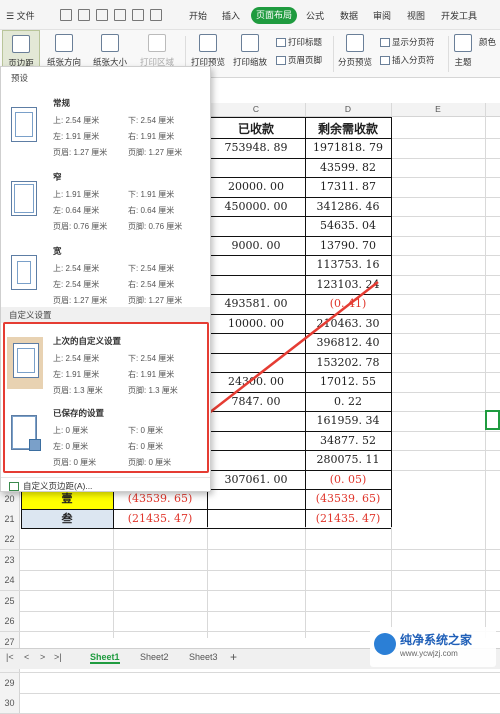  I want to click on prev-sheet-icon: <, so click(26, 657).